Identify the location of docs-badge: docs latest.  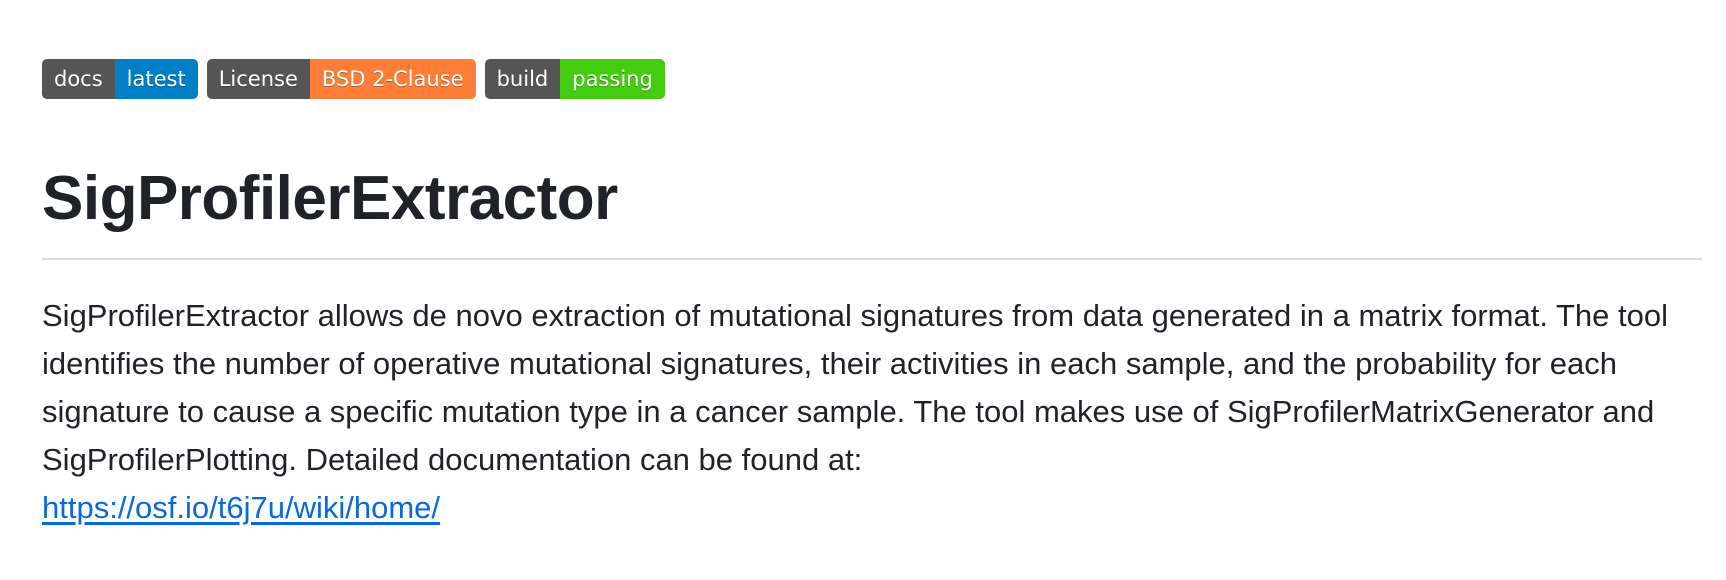
(120, 79).